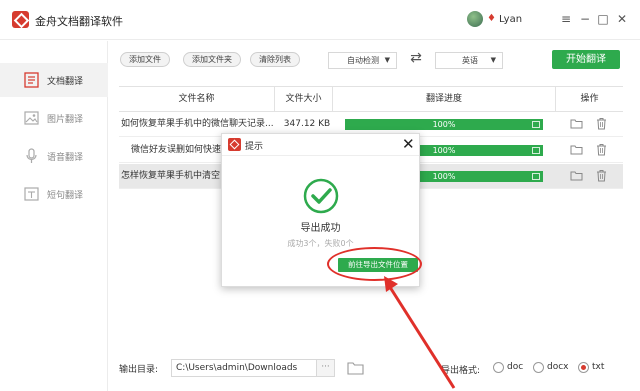 Image resolution: width=640 pixels, height=391 pixels. I want to click on format-radio-docx, so click(538, 367).